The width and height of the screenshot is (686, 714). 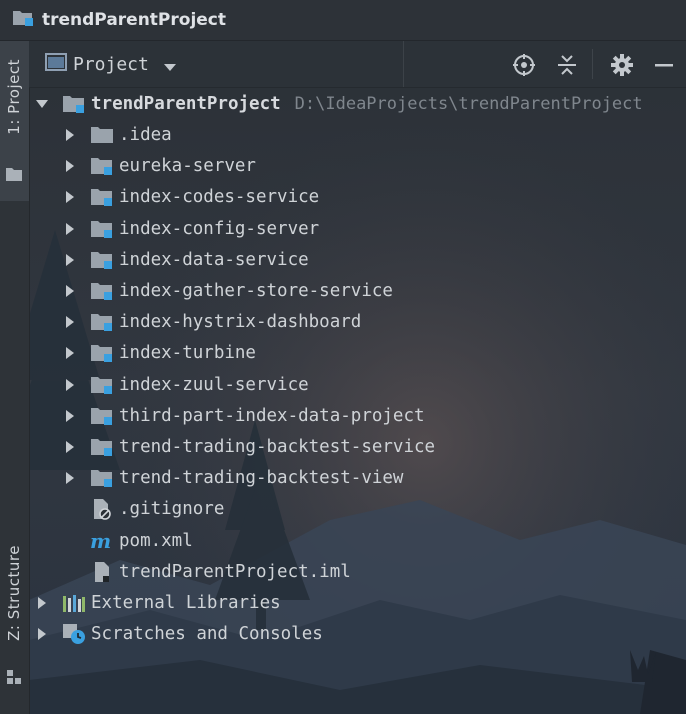 I want to click on external-libraries-label: External Libraries, so click(x=186, y=602).